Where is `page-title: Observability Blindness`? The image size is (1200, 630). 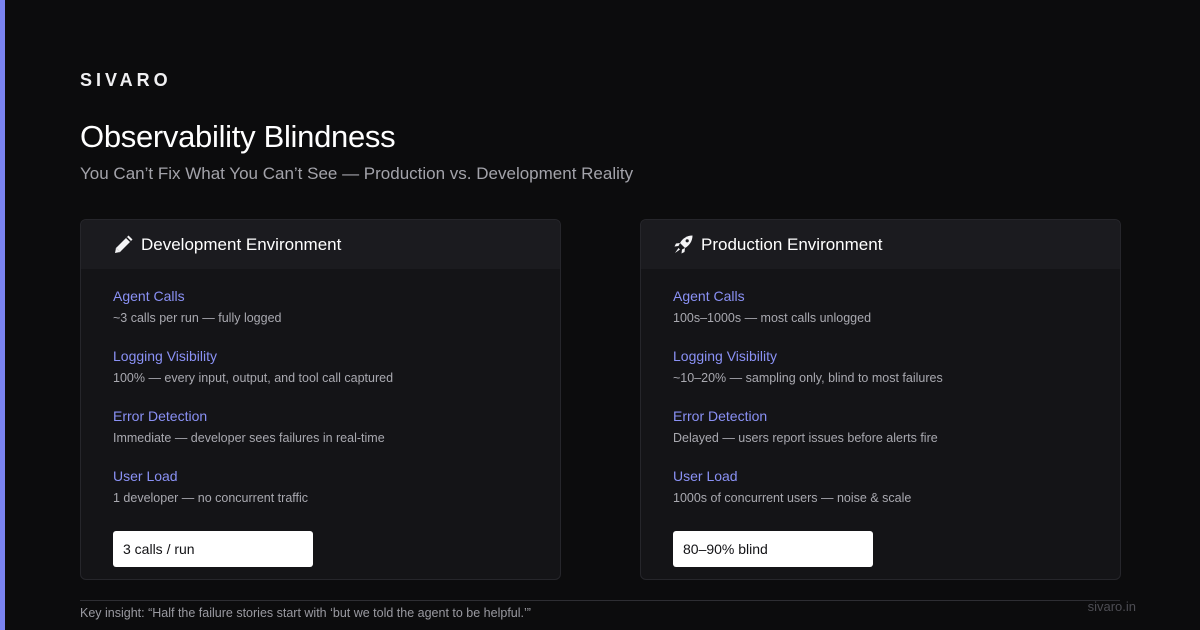 page-title: Observability Blindness is located at coordinates (238, 136).